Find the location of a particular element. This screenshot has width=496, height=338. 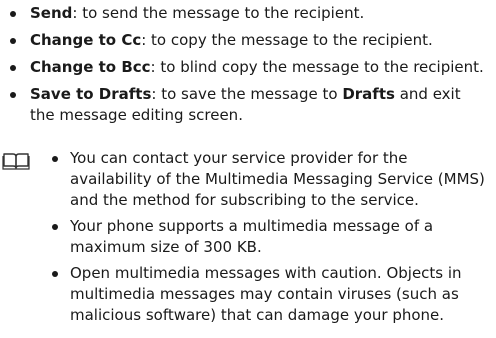

option-term: Send is located at coordinates (51, 13).